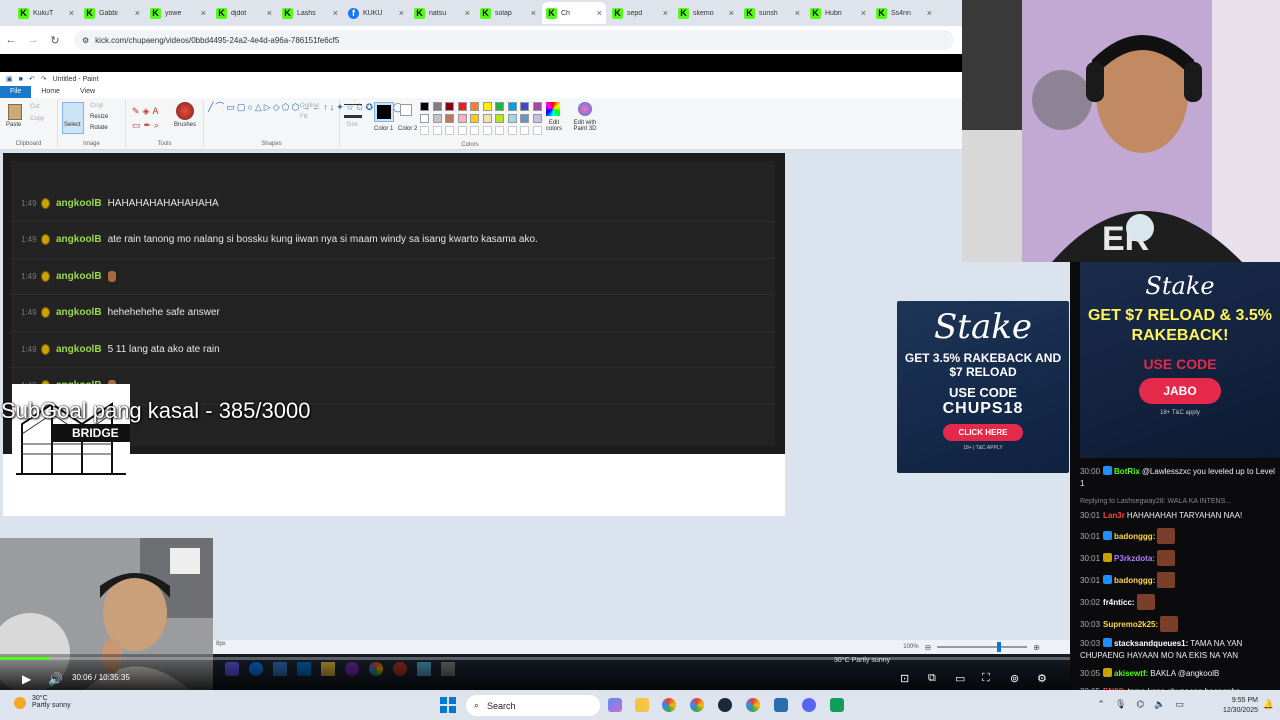 This screenshot has height=720, width=1280. Describe the element at coordinates (1179, 704) in the screenshot. I see `battery-icon: ▭` at that location.